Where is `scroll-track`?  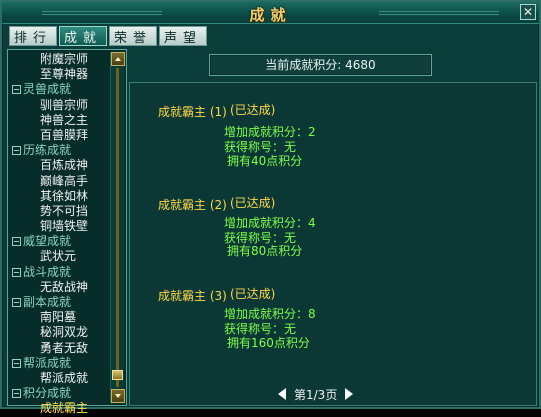
scroll-track is located at coordinates (117, 227).